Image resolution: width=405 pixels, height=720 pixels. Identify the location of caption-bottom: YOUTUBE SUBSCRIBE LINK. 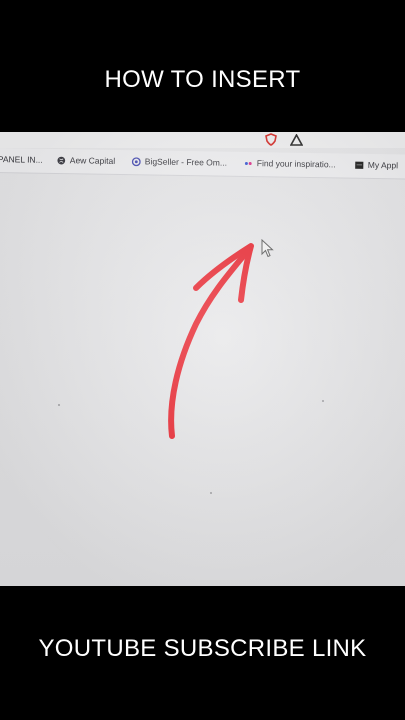
(202, 648).